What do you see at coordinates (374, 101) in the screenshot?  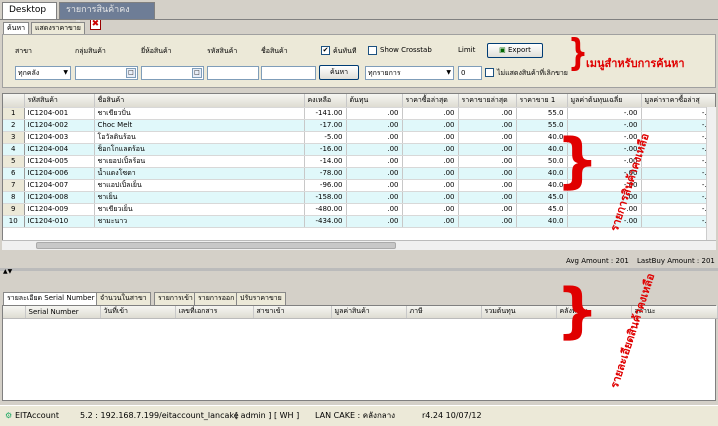 I see `column-header: ต้นทุน` at bounding box center [374, 101].